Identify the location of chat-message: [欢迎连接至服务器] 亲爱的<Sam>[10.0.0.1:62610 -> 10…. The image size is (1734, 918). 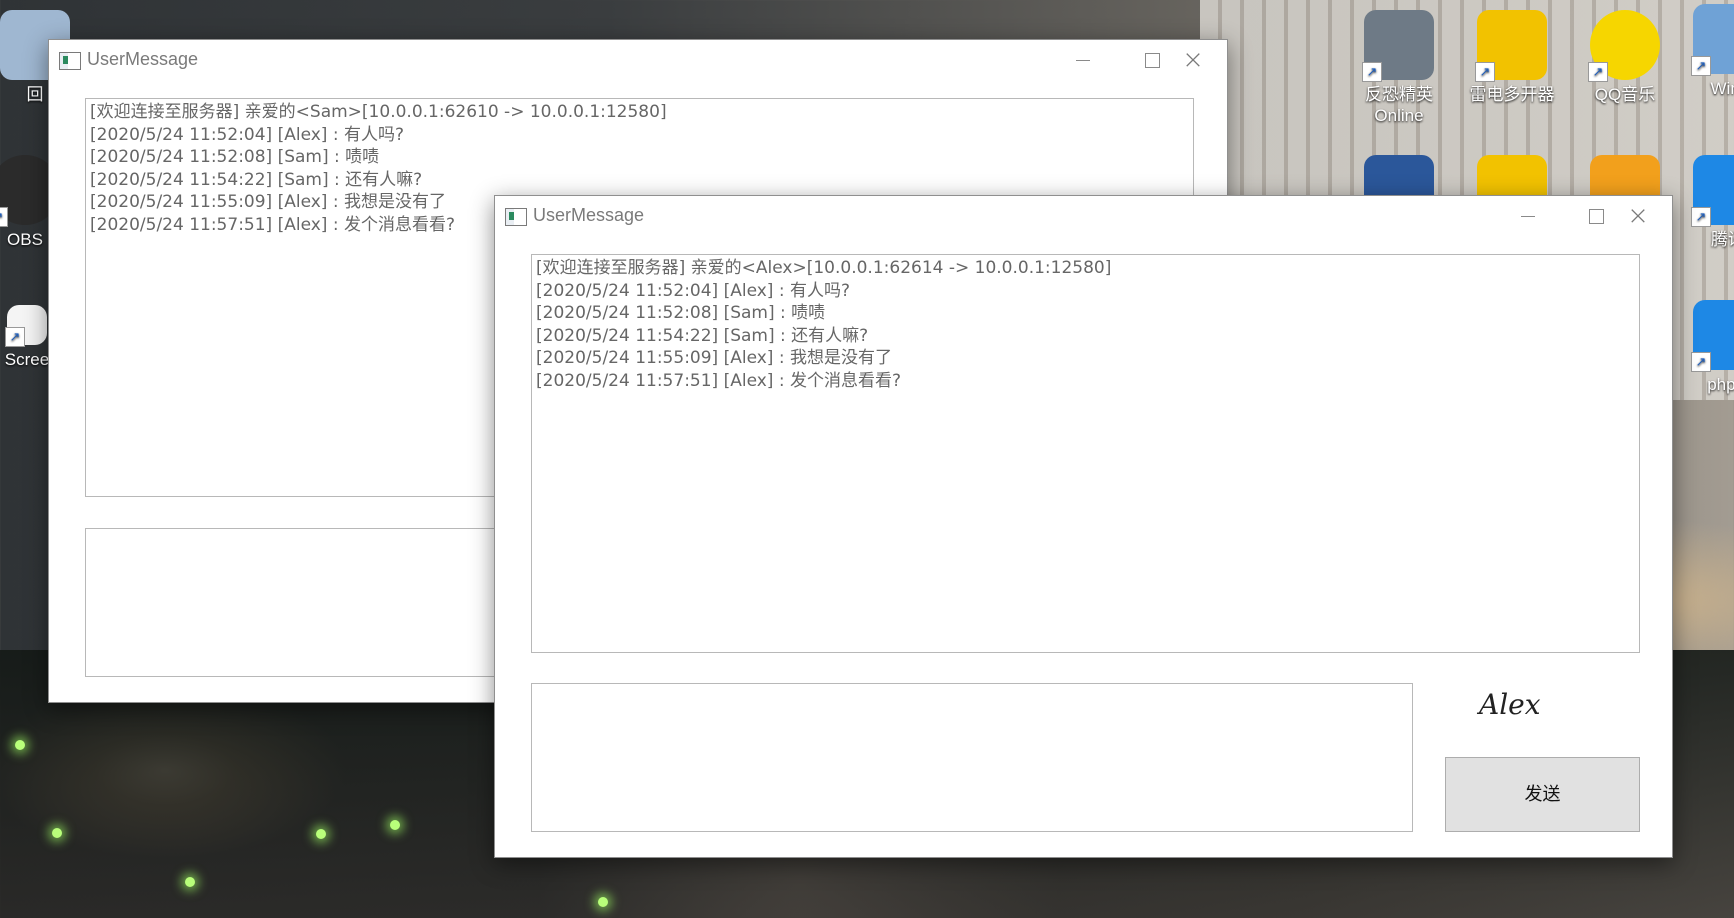
(378, 112).